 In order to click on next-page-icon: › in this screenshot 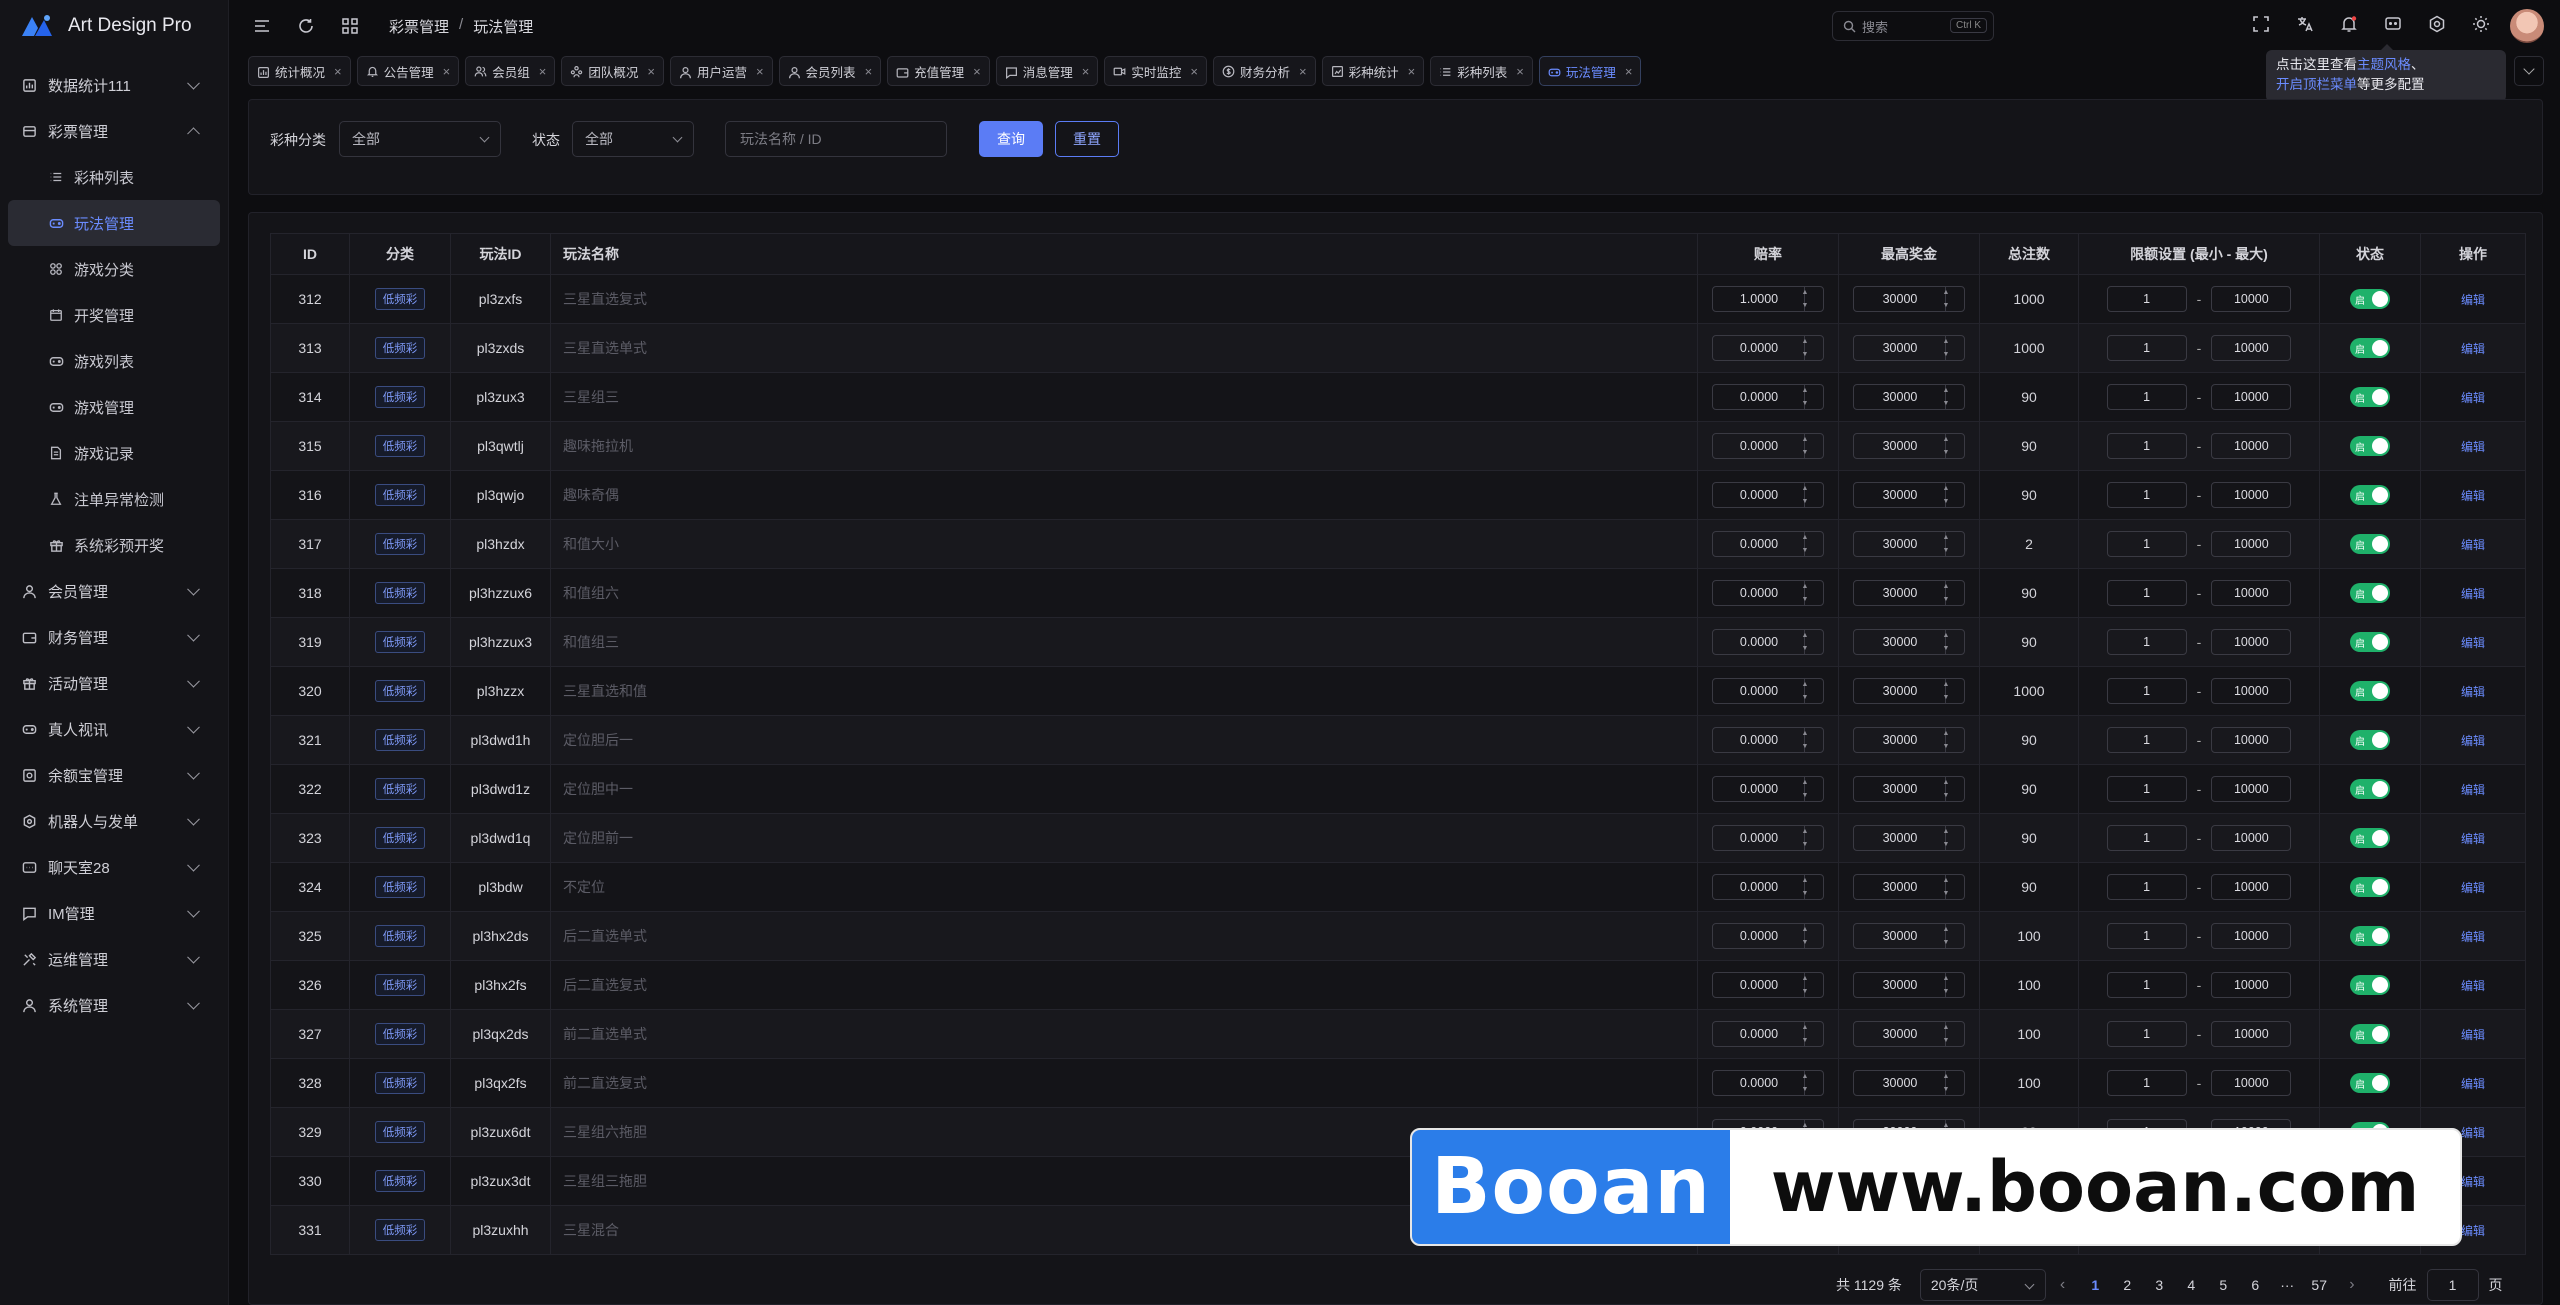, I will do `click(2351, 1285)`.